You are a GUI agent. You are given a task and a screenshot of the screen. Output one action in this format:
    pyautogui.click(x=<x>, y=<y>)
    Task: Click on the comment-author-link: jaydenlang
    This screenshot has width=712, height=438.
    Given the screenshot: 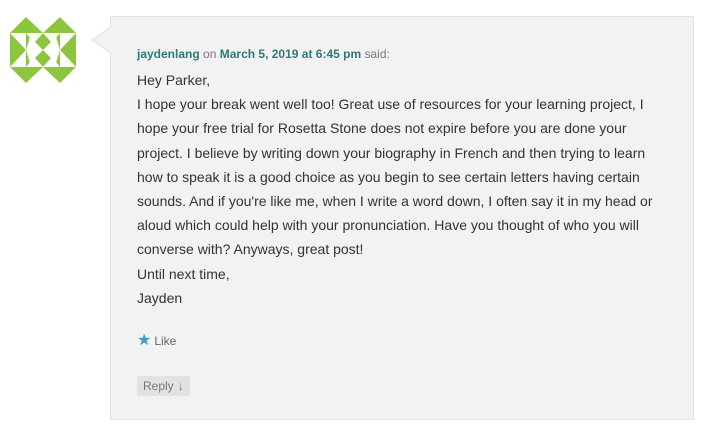 What is the action you would take?
    pyautogui.click(x=168, y=54)
    